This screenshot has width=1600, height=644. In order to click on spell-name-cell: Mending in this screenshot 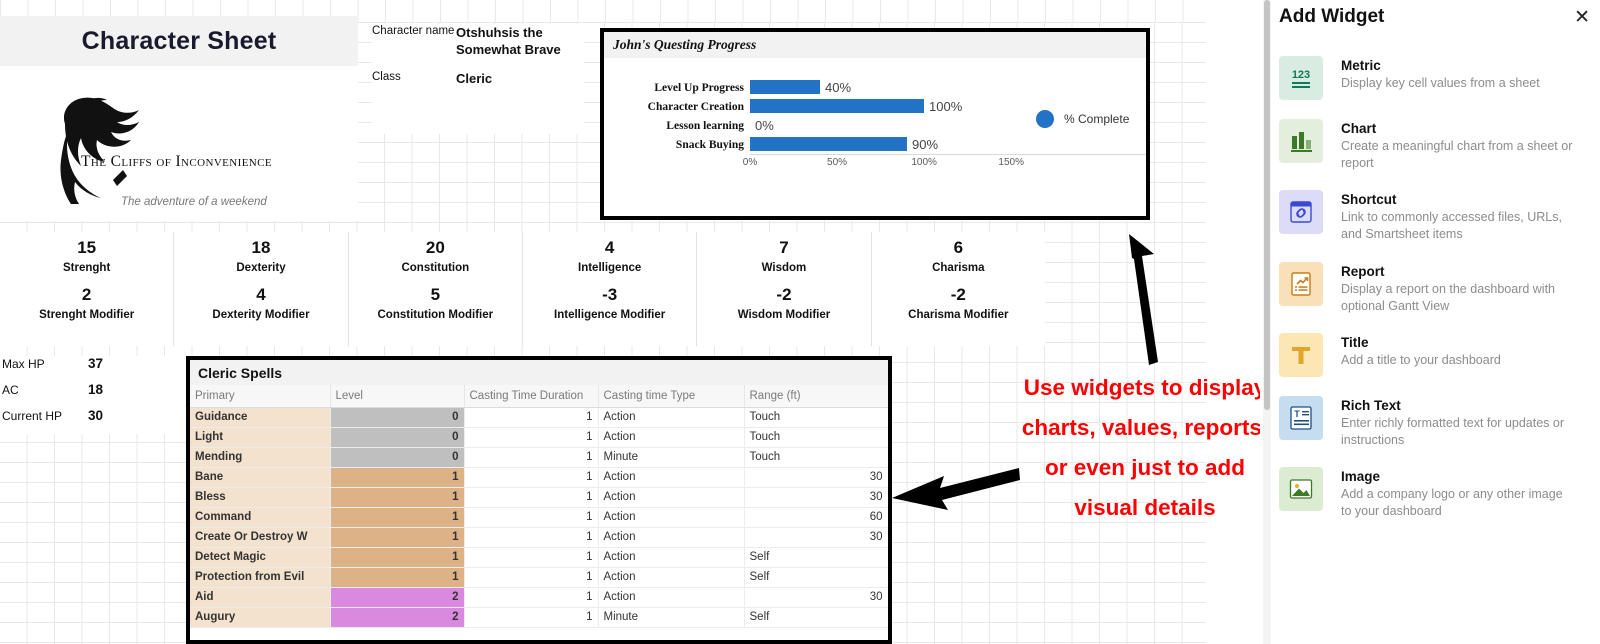, I will do `click(260, 457)`.